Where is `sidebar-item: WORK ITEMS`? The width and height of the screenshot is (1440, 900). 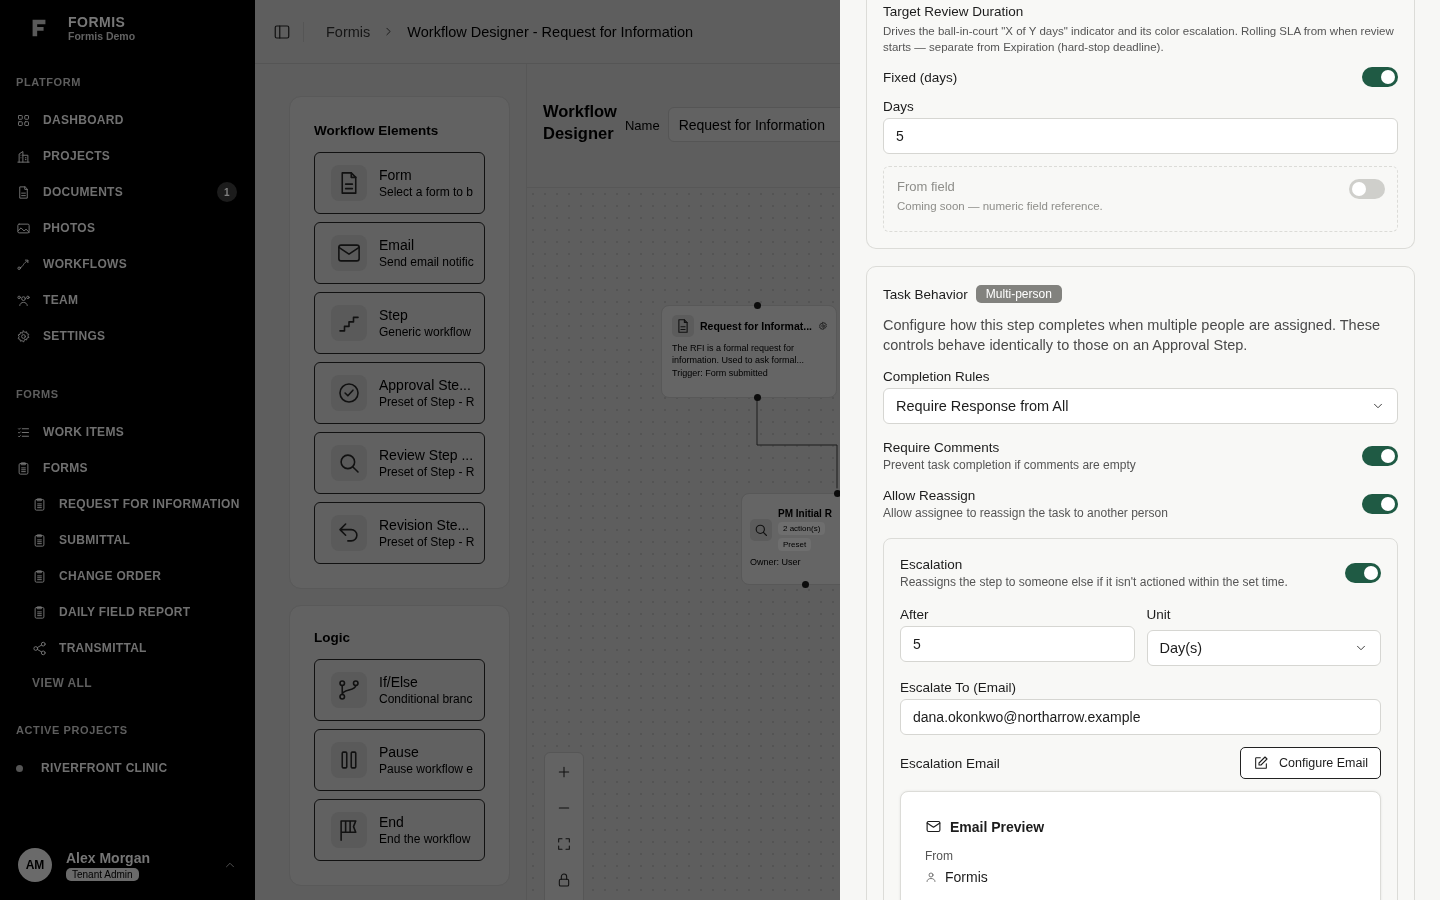 sidebar-item: WORK ITEMS is located at coordinates (127, 432).